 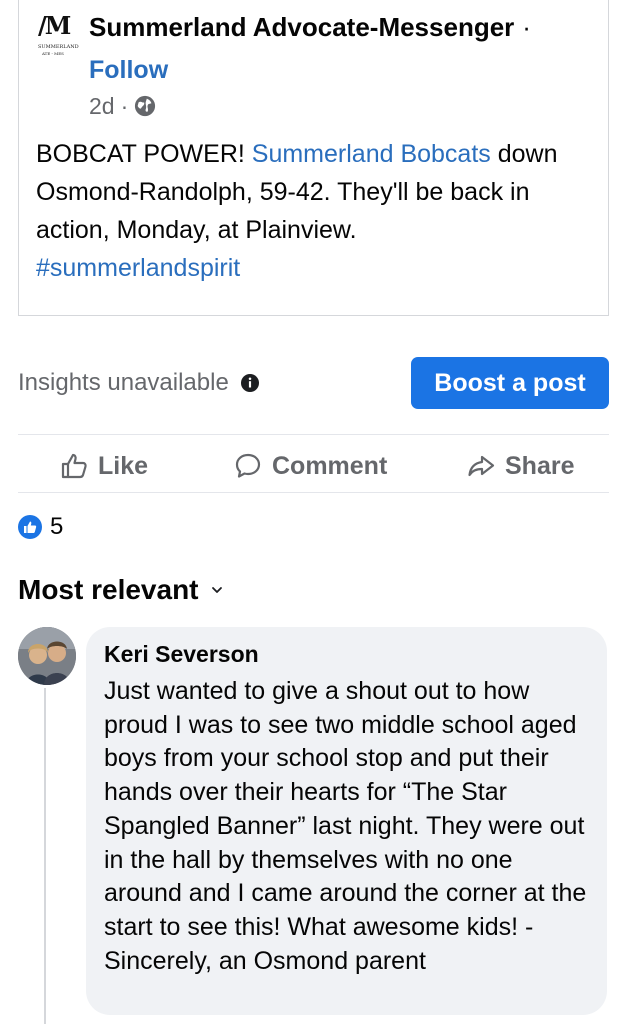 What do you see at coordinates (249, 383) in the screenshot?
I see `info-icon` at bounding box center [249, 383].